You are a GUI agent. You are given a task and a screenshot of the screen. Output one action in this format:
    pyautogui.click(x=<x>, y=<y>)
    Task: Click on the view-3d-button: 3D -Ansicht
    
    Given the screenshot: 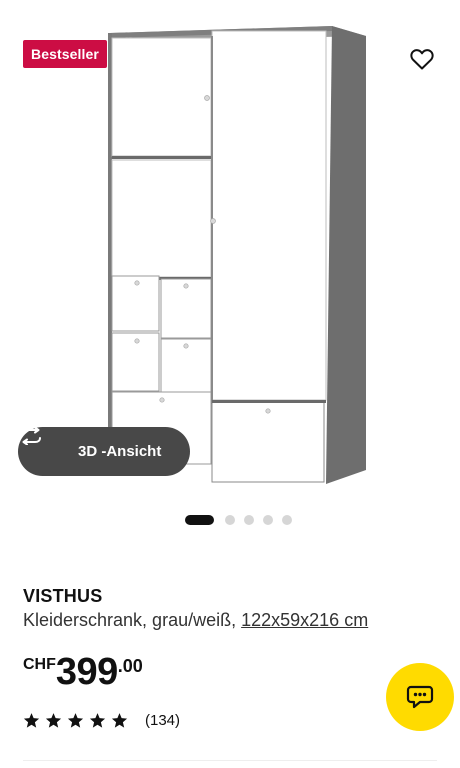 What is the action you would take?
    pyautogui.click(x=104, y=451)
    